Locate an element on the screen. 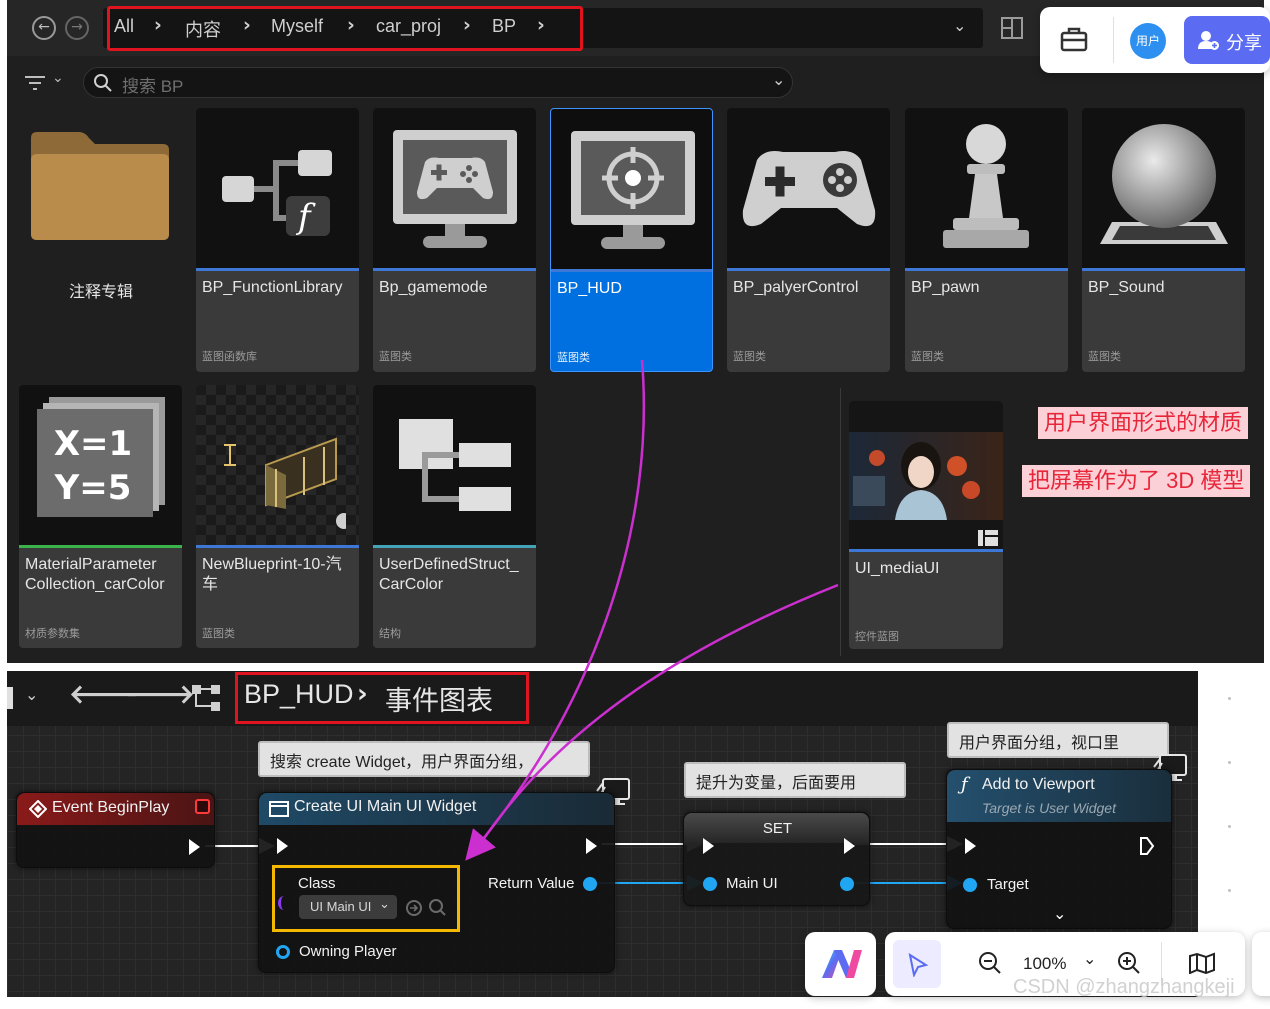 This screenshot has height=1009, width=1270. app-logo-button is located at coordinates (840, 964).